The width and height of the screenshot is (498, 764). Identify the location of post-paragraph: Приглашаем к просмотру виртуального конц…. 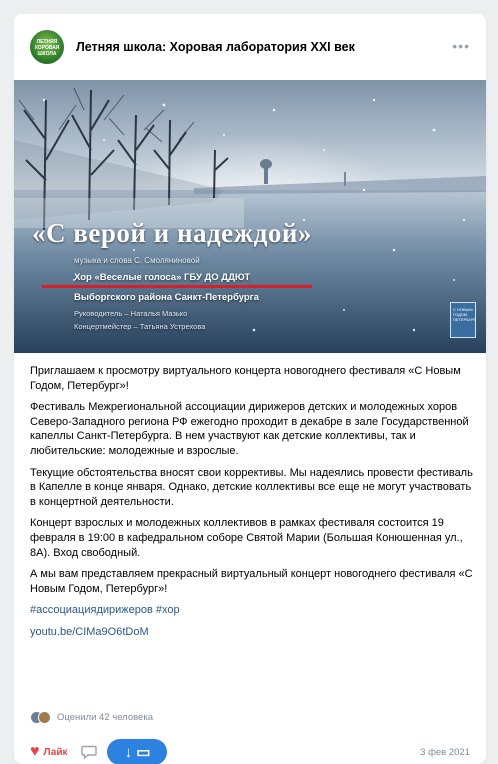
(245, 378).